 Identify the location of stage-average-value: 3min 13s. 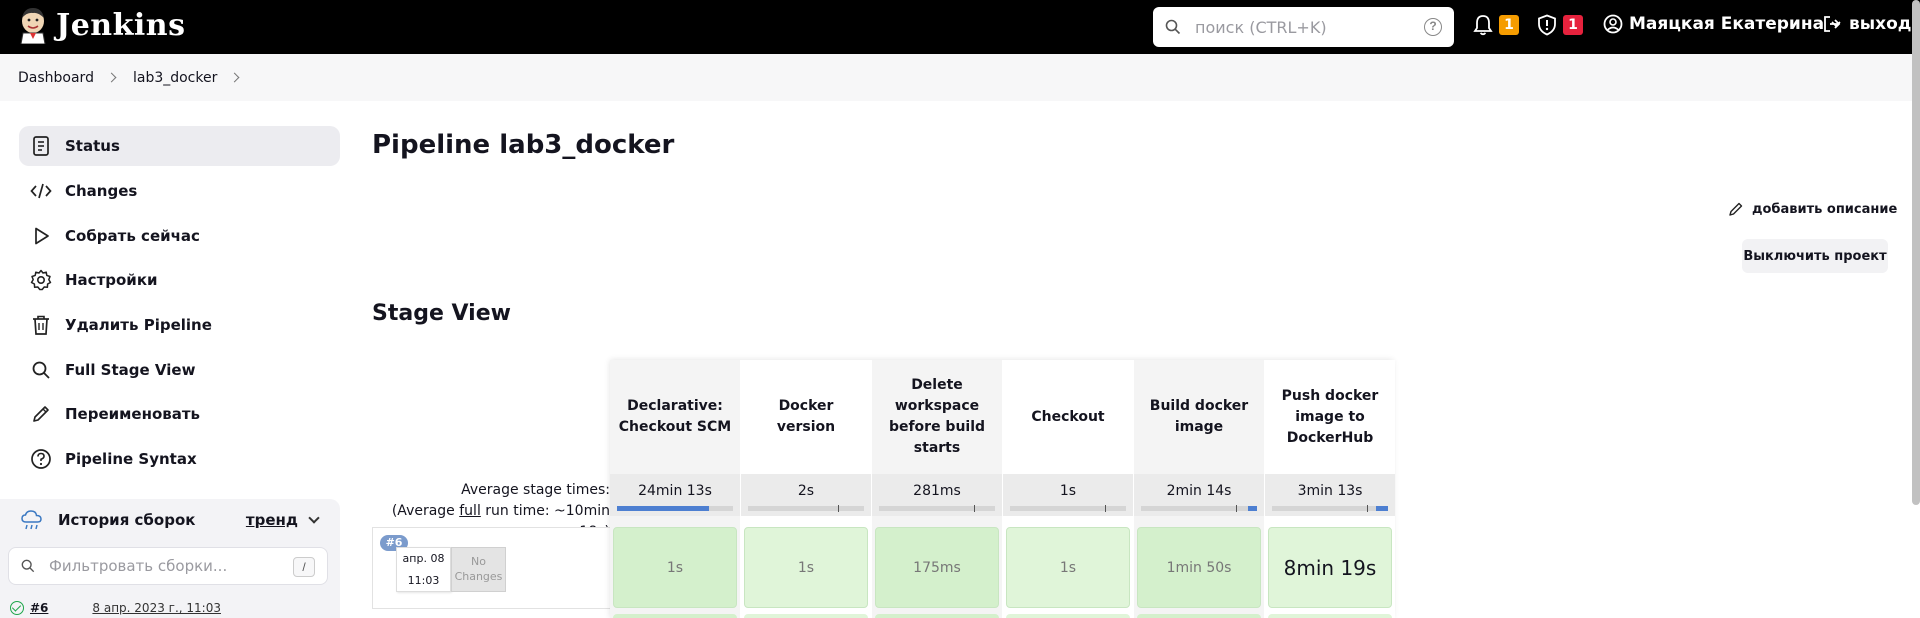
(1330, 491).